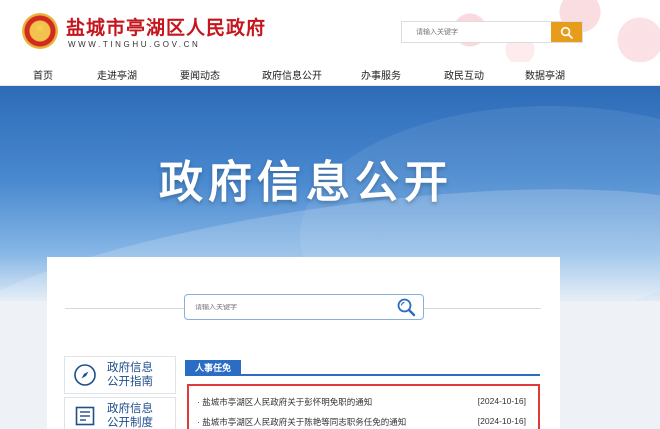 This screenshot has width=660, height=429. Describe the element at coordinates (213, 368) in the screenshot. I see `tab-personnel-appointments: 人事任免` at that location.